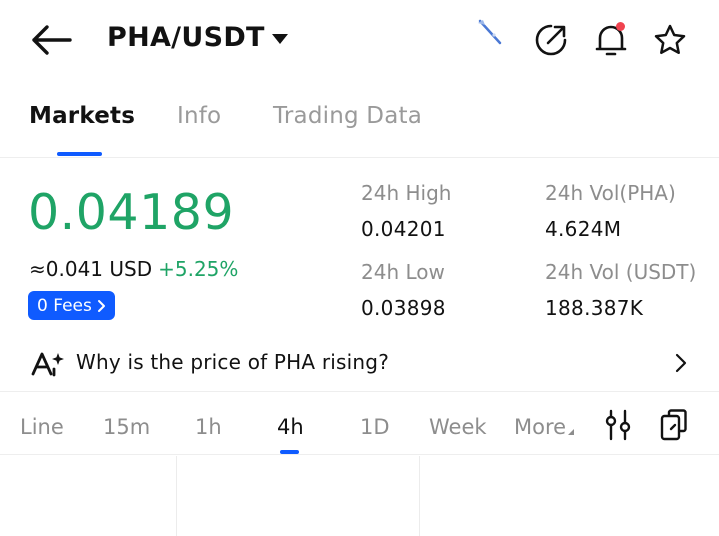  I want to click on interval-15m: 15m, so click(126, 427).